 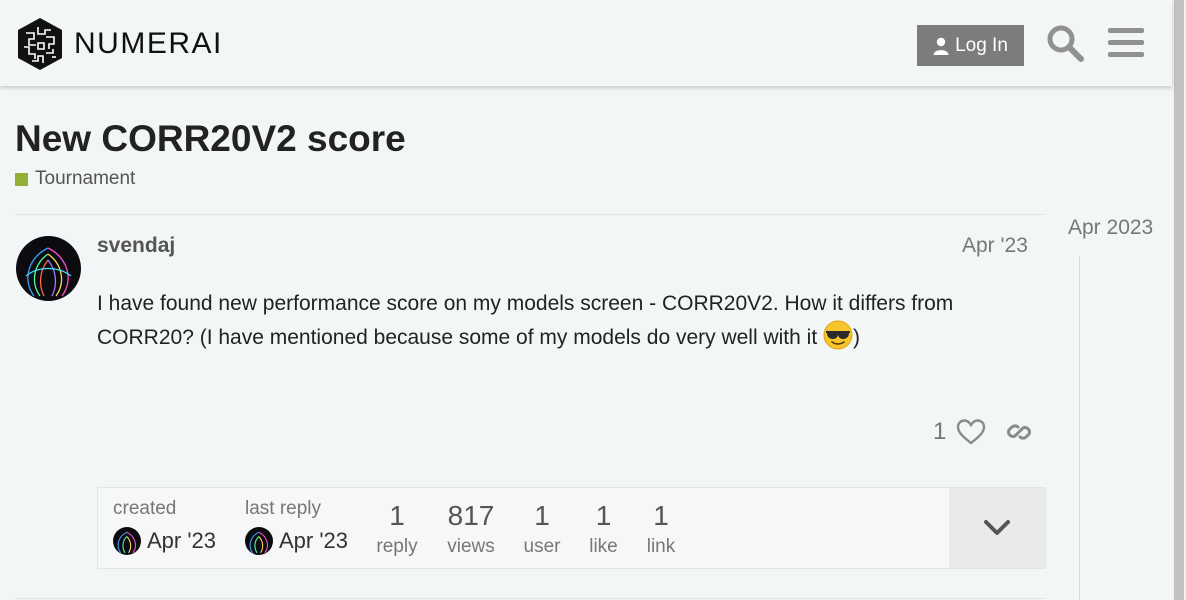 I want to click on numerai-logo-icon, so click(x=40, y=44).